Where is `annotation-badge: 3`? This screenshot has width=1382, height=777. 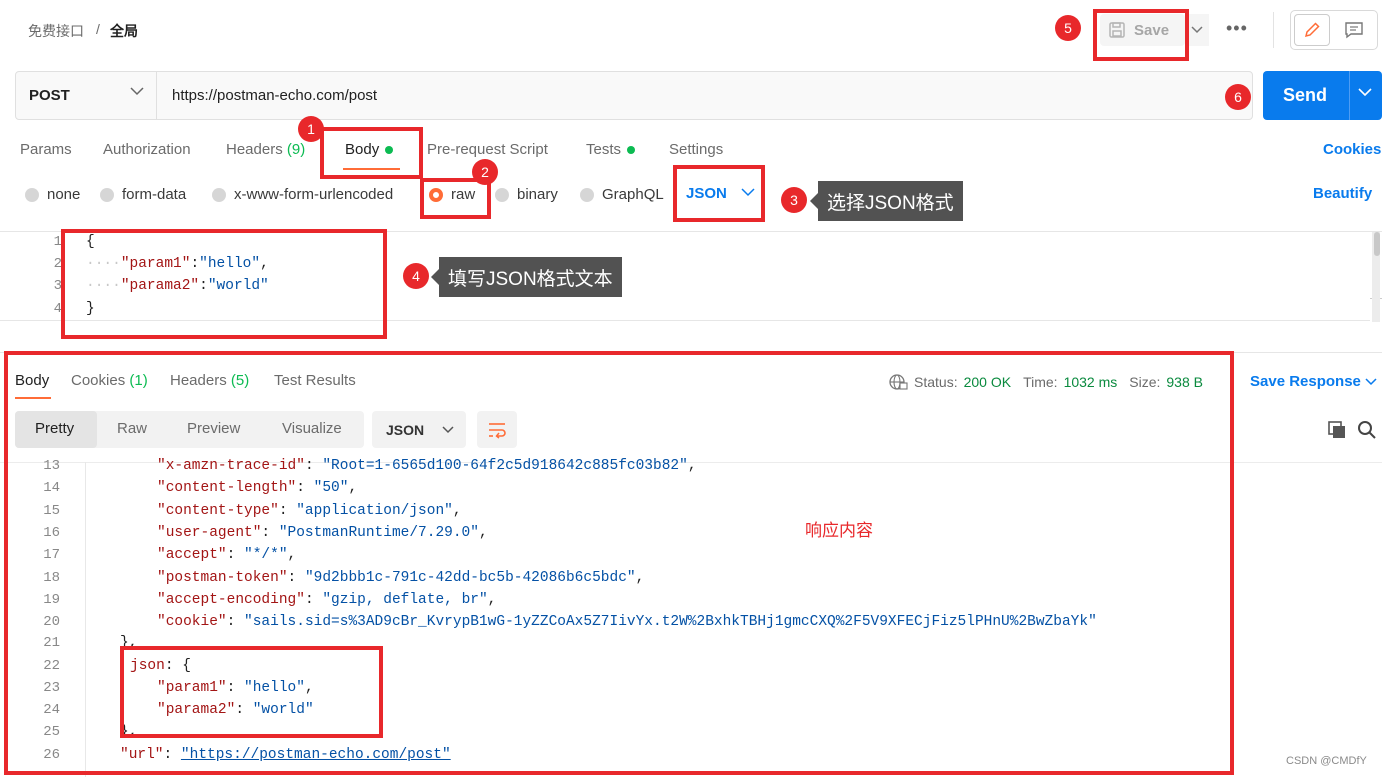 annotation-badge: 3 is located at coordinates (794, 200).